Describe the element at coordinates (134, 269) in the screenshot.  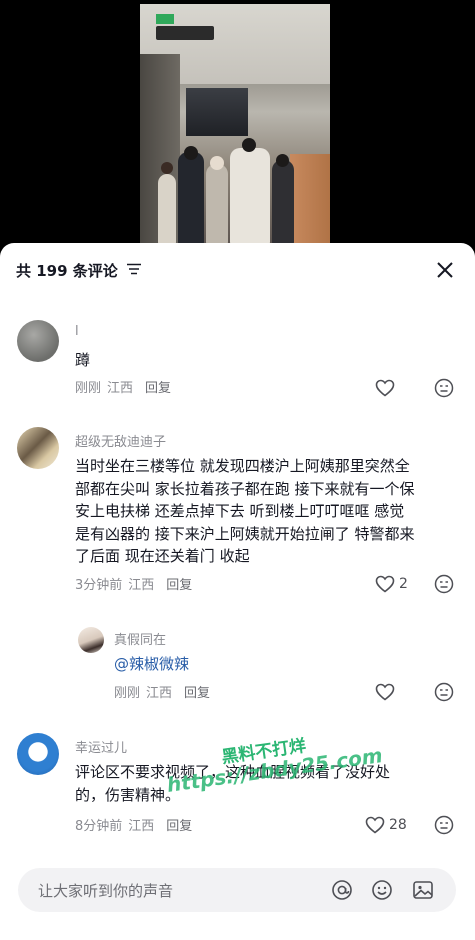
I see `filter-icon` at that location.